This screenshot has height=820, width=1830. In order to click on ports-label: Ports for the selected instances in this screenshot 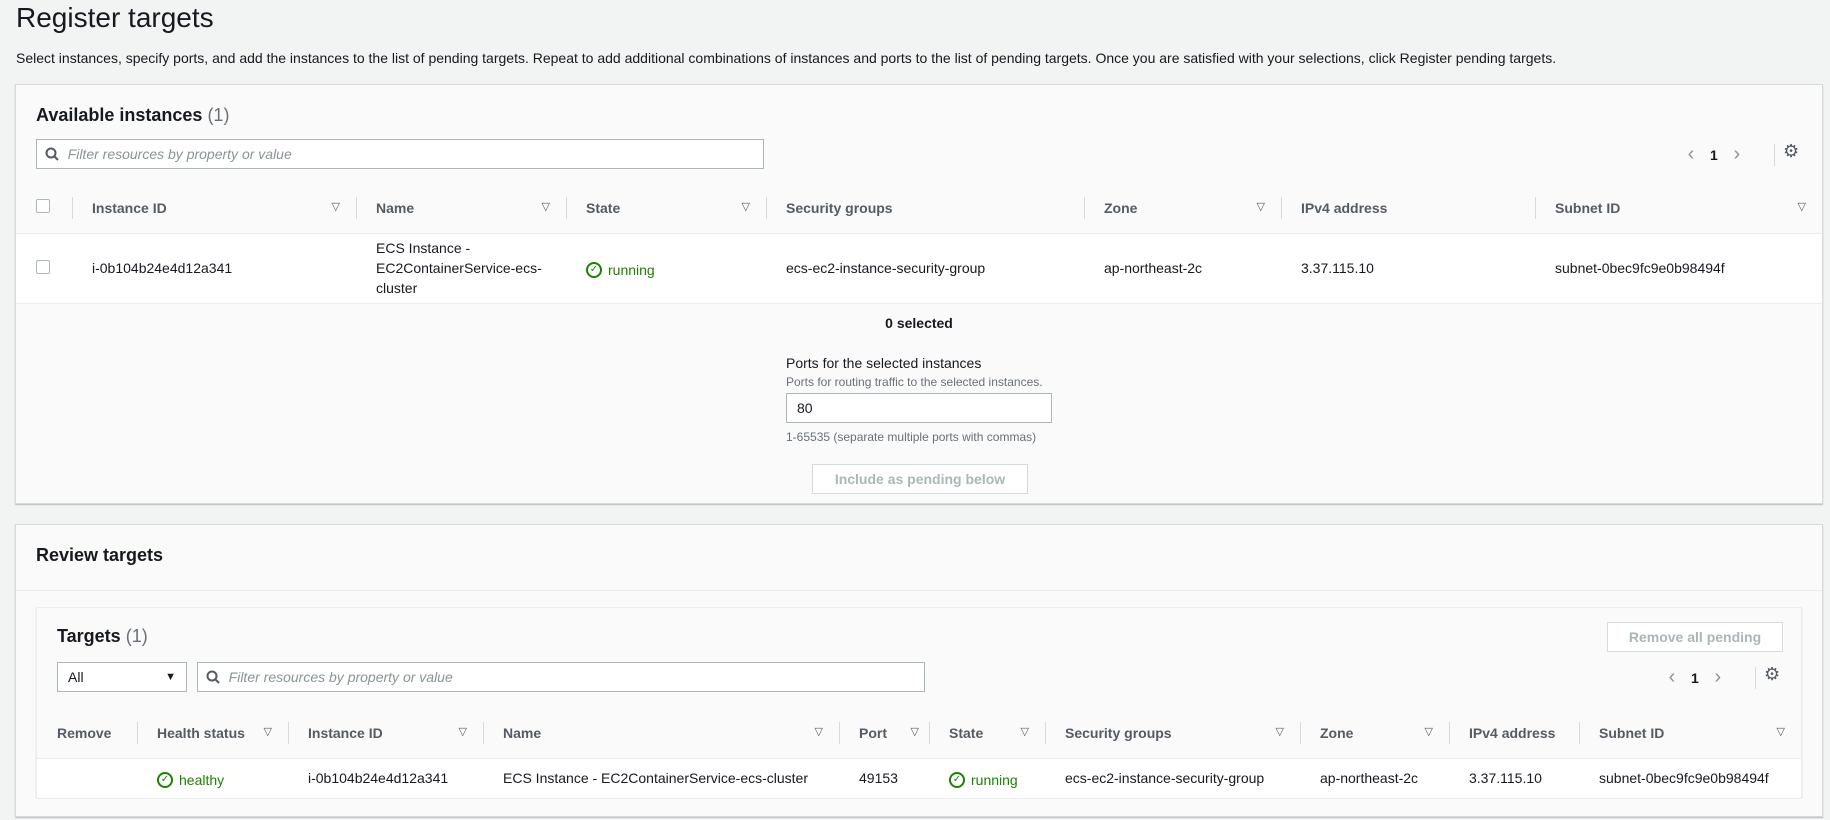, I will do `click(884, 363)`.